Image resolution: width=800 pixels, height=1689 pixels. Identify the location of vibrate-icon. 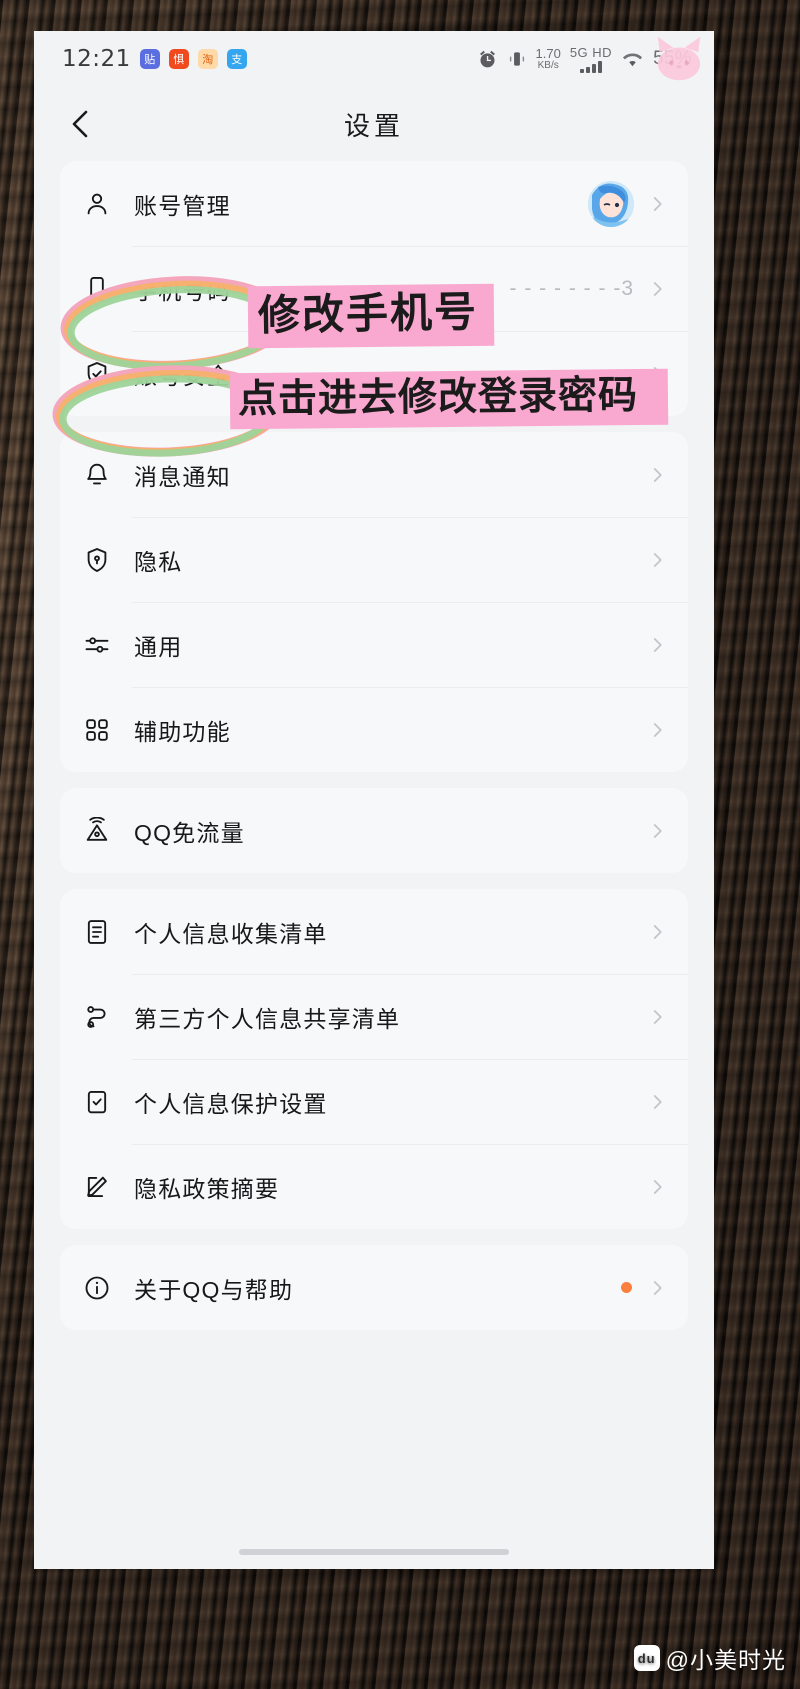
(517, 59).